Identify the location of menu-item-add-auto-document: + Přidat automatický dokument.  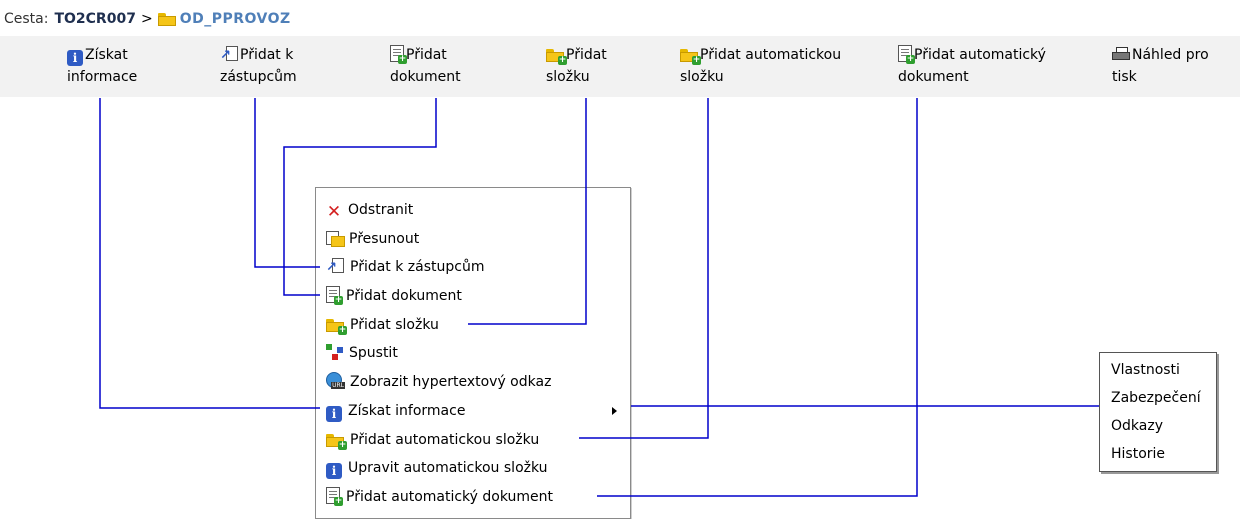
(439, 497).